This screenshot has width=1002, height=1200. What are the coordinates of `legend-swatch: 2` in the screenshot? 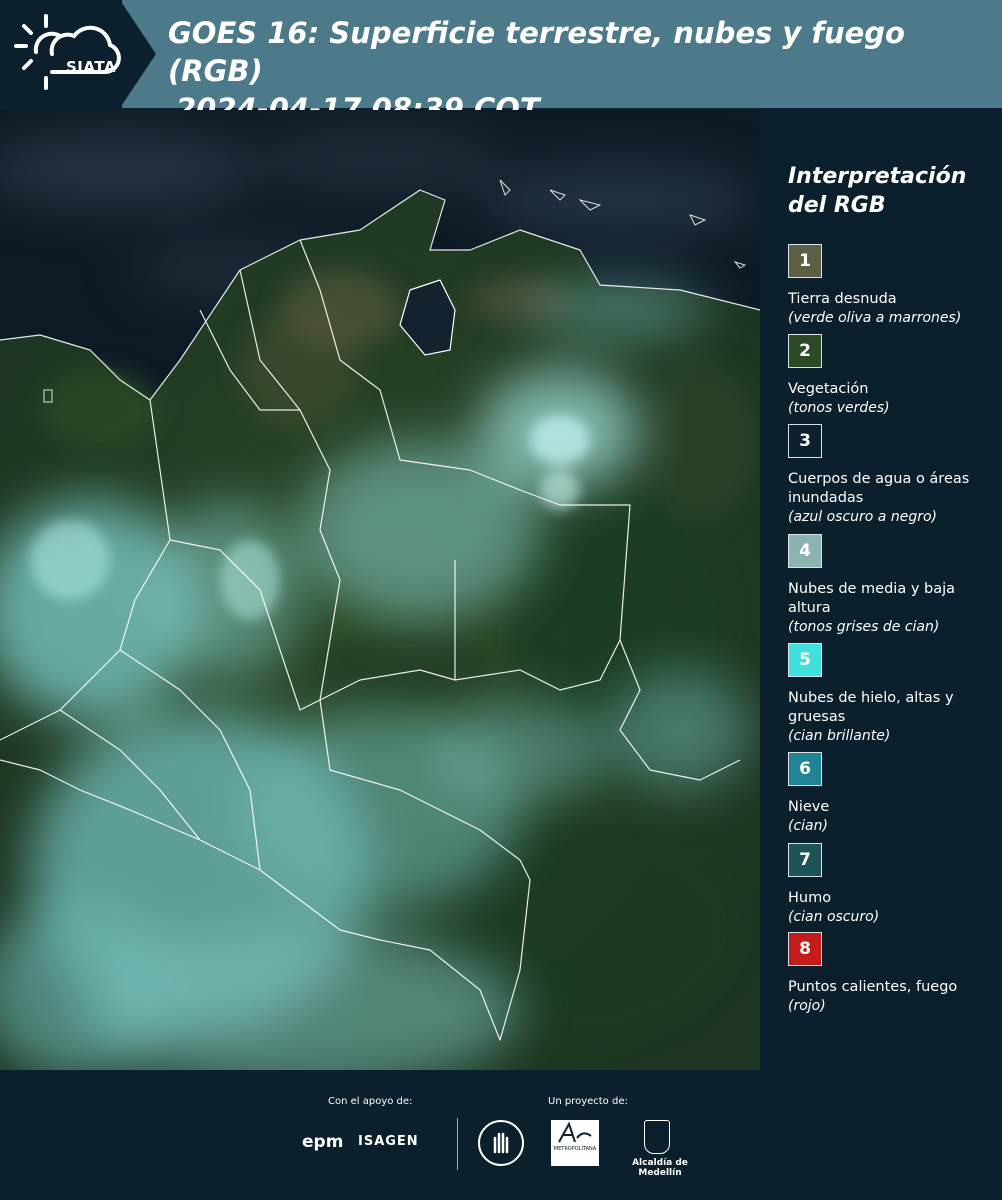 It's located at (805, 351).